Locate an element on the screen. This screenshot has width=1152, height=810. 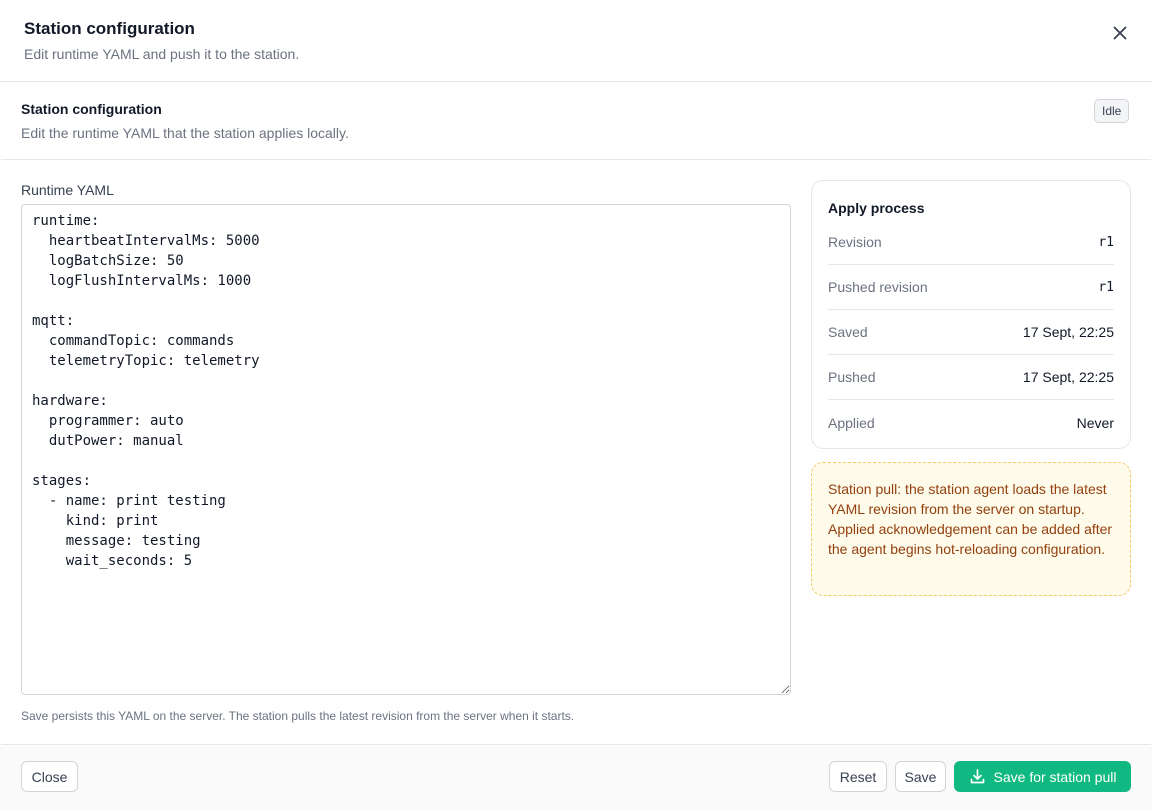
download-icon is located at coordinates (977, 776).